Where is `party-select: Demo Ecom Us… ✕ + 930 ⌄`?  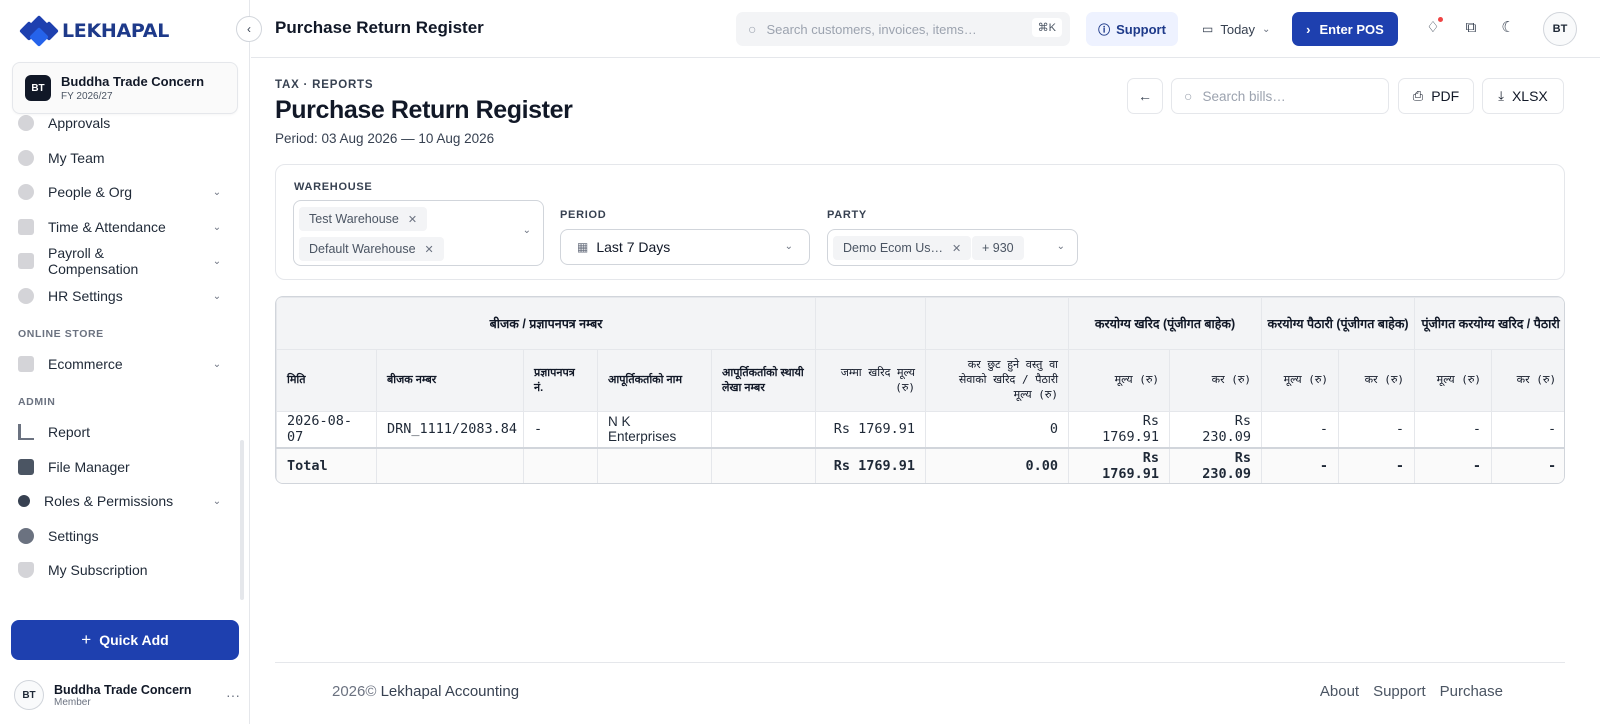 party-select: Demo Ecom Us… ✕ + 930 ⌄ is located at coordinates (952, 247).